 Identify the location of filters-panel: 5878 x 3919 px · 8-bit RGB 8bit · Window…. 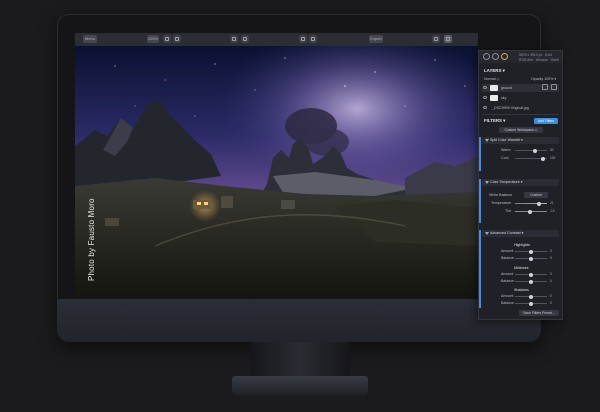
(520, 185).